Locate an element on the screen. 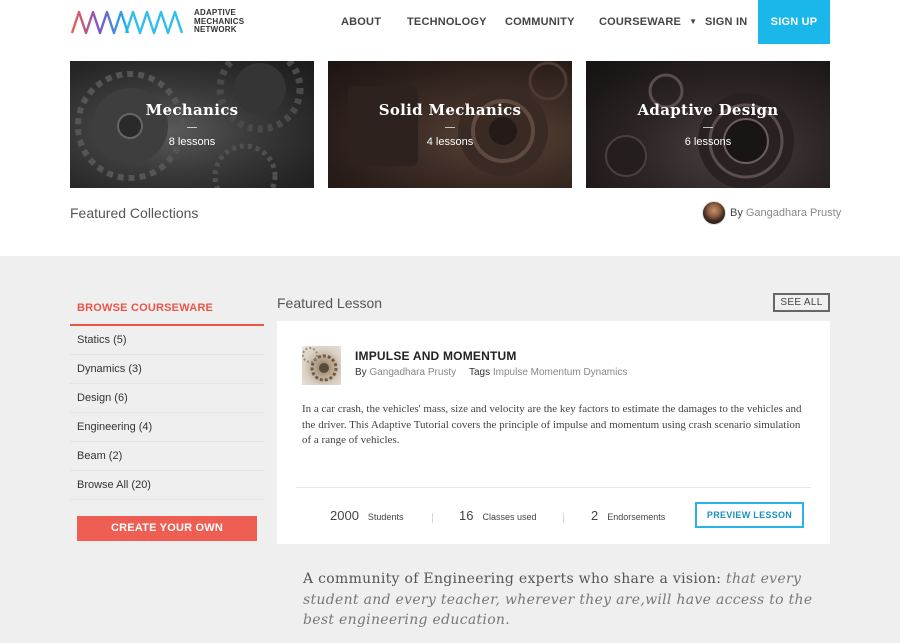 The image size is (900, 643). collections-author: By Gangadhara Prusty is located at coordinates (771, 213).